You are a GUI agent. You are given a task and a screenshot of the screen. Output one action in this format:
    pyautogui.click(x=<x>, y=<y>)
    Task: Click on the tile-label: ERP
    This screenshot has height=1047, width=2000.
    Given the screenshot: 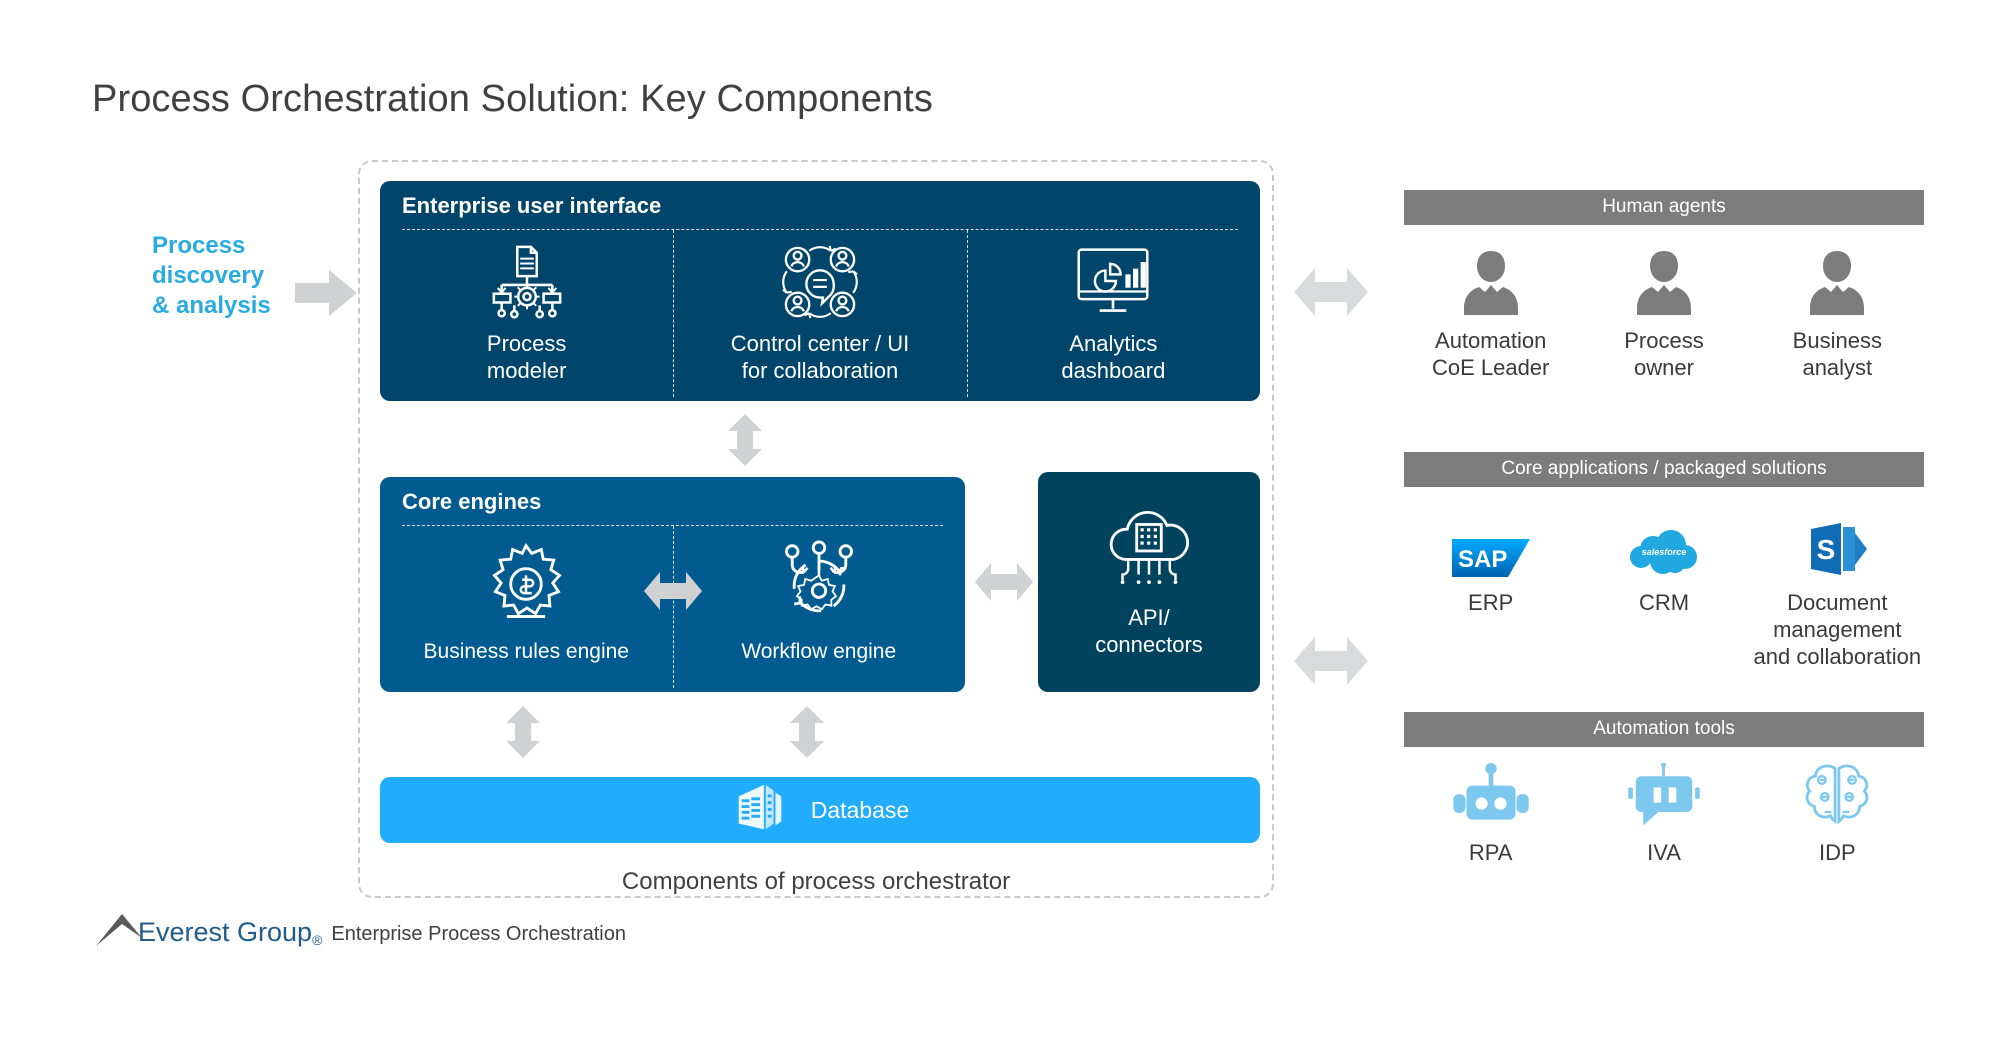 What is the action you would take?
    pyautogui.click(x=1490, y=602)
    